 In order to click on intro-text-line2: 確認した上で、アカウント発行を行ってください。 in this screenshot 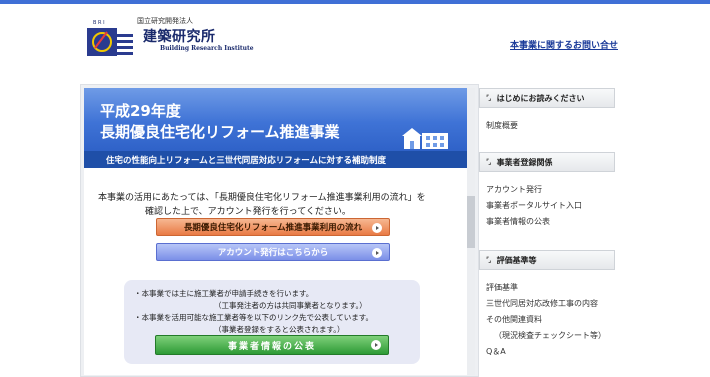, I will do `click(248, 212)`.